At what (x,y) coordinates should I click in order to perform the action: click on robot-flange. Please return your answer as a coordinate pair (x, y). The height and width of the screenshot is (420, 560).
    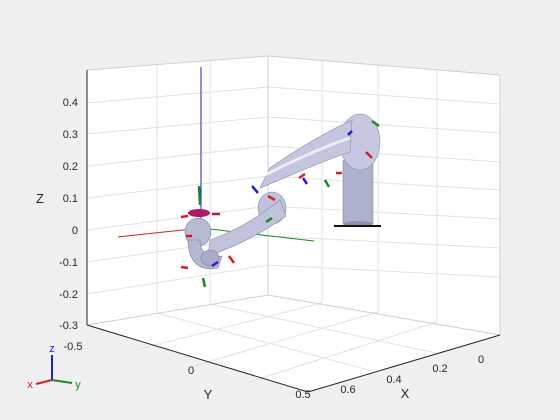
    Looking at the image, I should click on (199, 213).